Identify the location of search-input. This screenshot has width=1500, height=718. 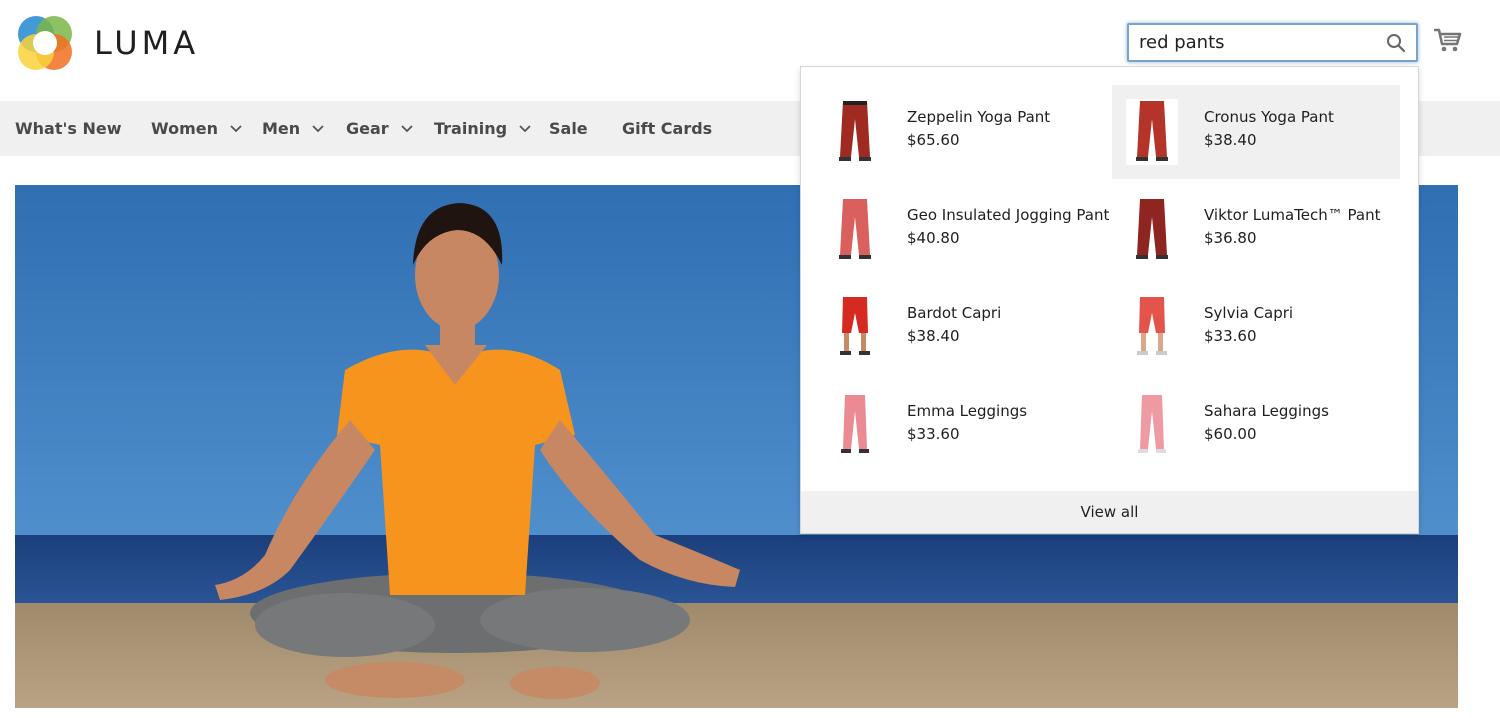
(1254, 42).